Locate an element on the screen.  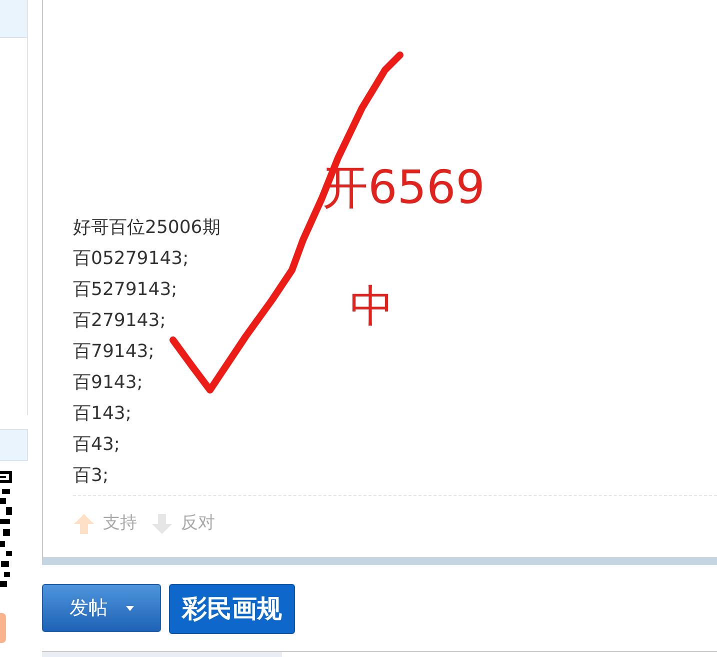
support-link: 支持 is located at coordinates (120, 524).